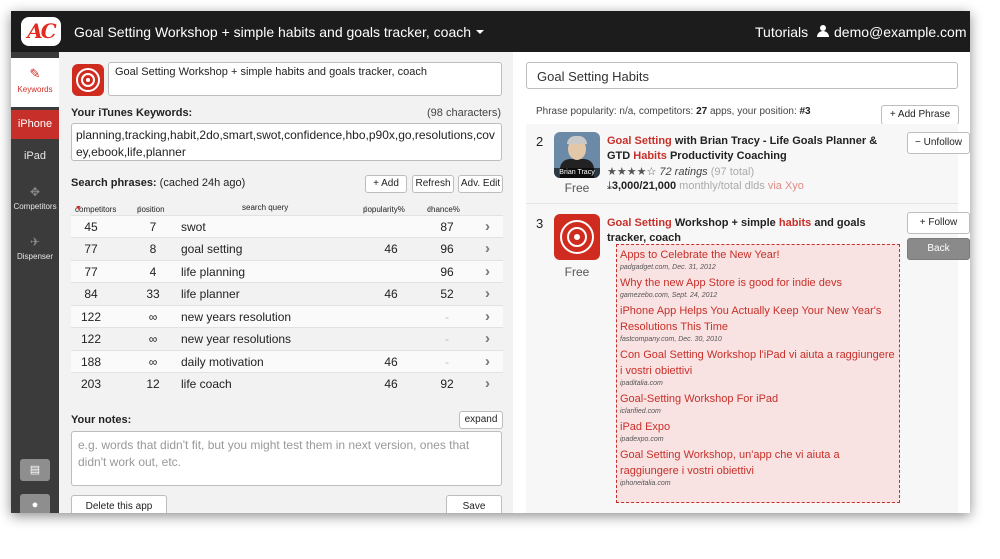 The width and height of the screenshot is (1000, 559). What do you see at coordinates (35, 156) in the screenshot?
I see `sidebar-item-ipad: iPad` at bounding box center [35, 156].